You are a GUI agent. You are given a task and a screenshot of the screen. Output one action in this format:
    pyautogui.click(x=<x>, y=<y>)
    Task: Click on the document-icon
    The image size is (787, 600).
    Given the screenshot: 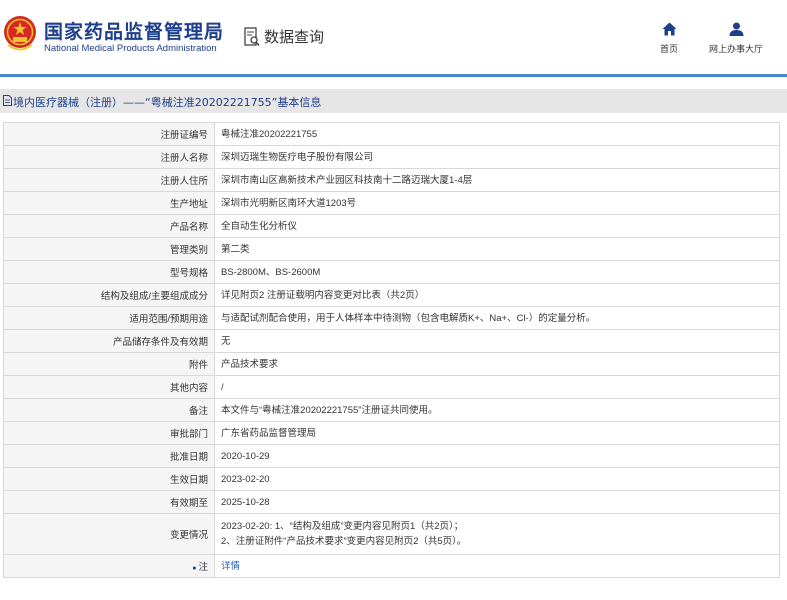 What is the action you would take?
    pyautogui.click(x=7, y=100)
    